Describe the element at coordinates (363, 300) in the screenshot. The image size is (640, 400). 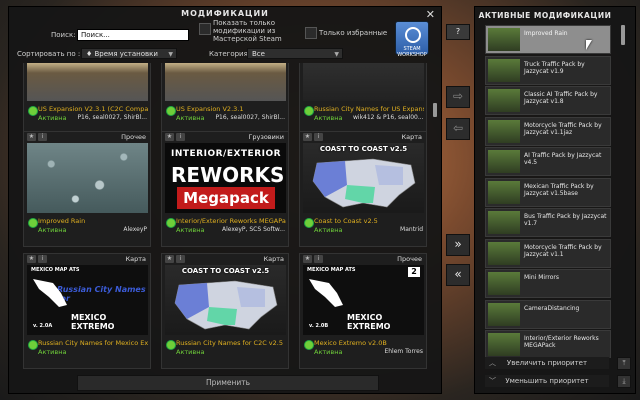
I see `mod-preview-image: MEXICO MAP ATS 2 MEXICO EXTREMO v. 2.0B` at that location.